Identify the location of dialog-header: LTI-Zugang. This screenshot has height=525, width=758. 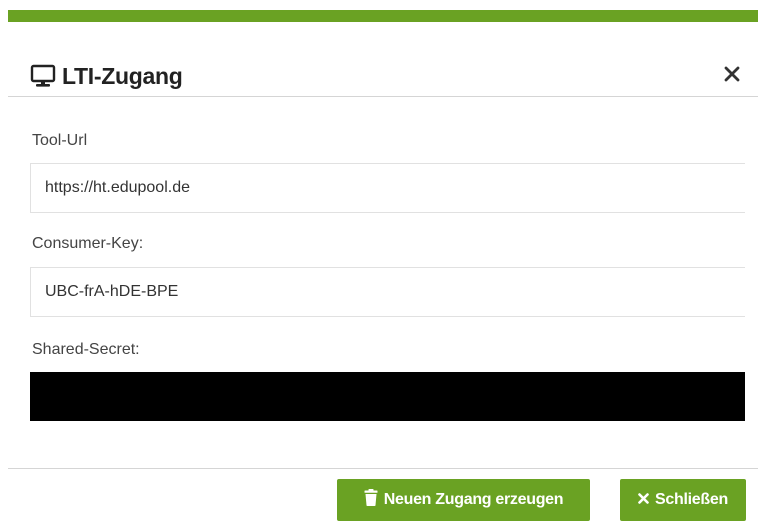
(388, 76).